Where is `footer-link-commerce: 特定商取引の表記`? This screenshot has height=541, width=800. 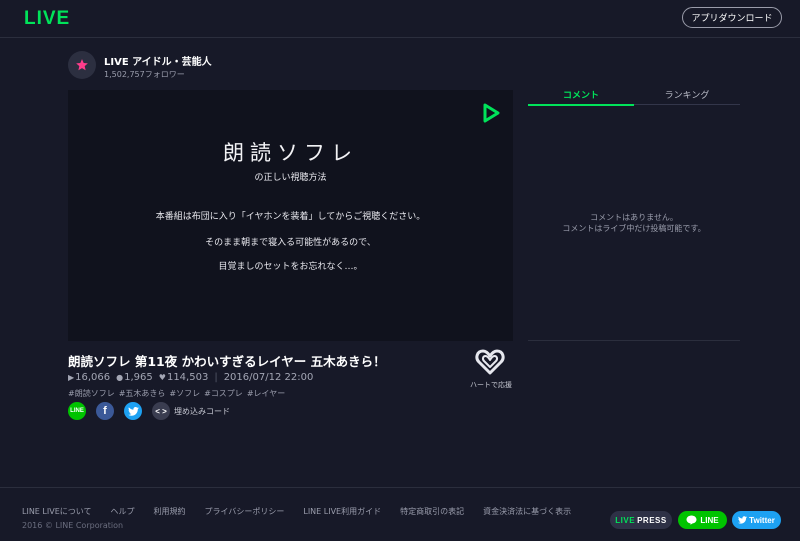
footer-link-commerce: 特定商取引の表記 is located at coordinates (432, 511).